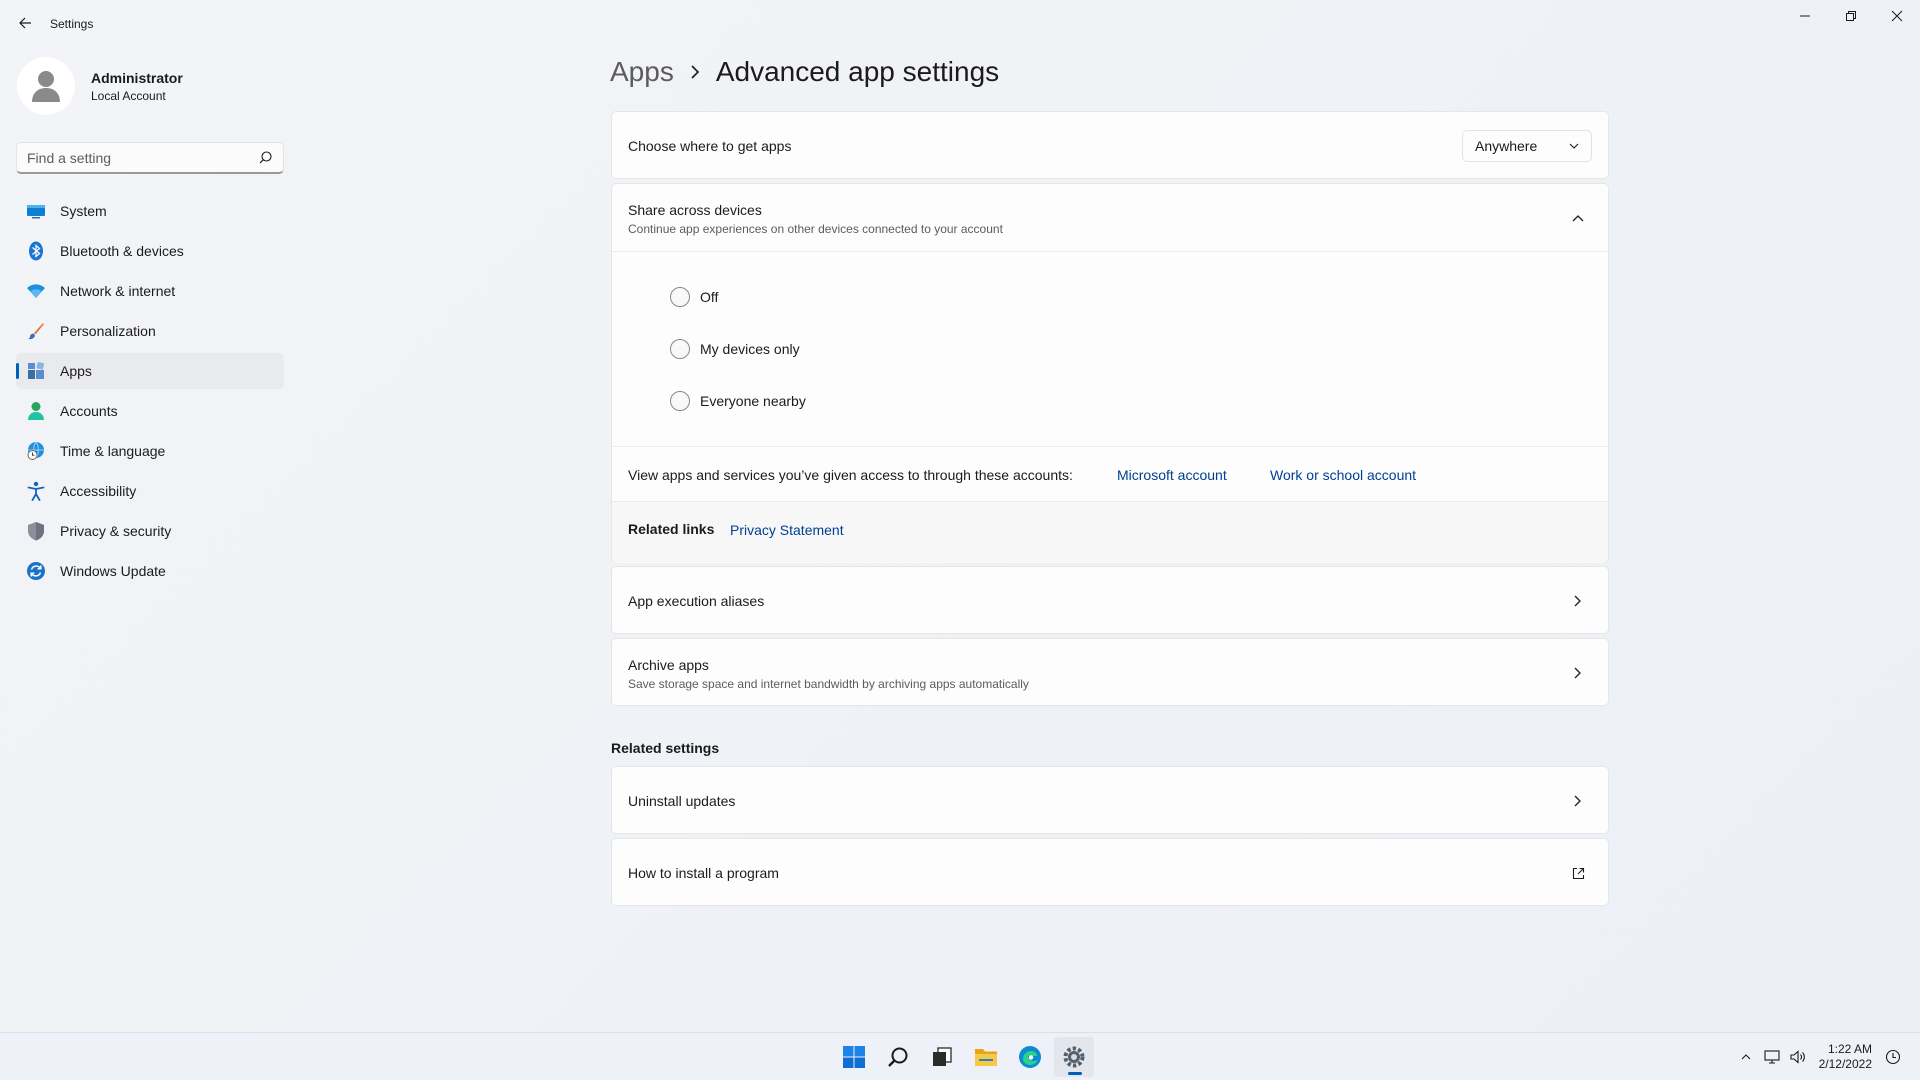 Image resolution: width=1920 pixels, height=1080 pixels. I want to click on radio-everyone-nearby: Everyone nearby, so click(738, 401).